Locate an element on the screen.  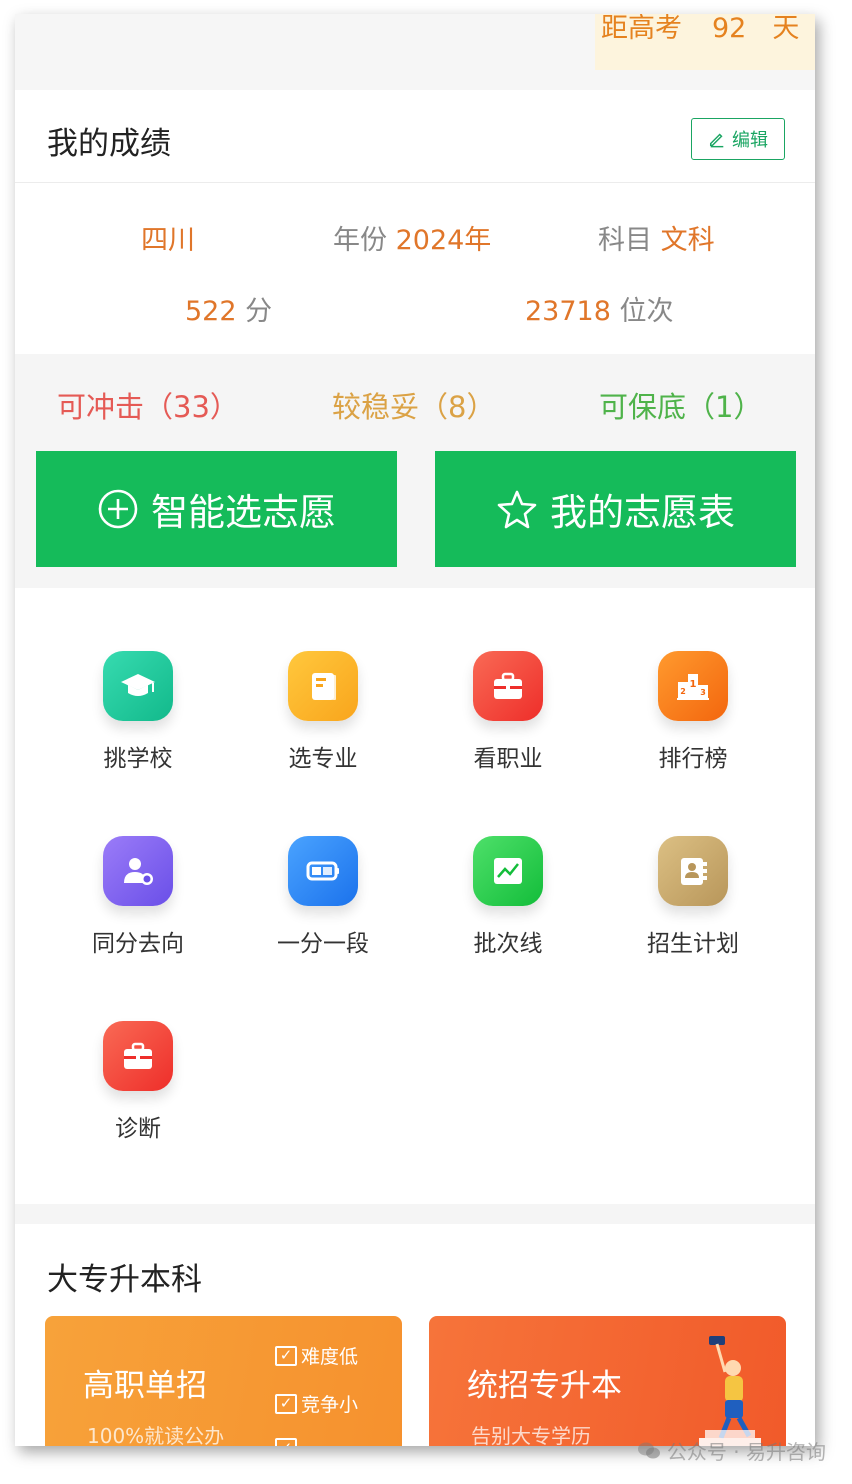
edit-button-label: 编辑 is located at coordinates (750, 140).